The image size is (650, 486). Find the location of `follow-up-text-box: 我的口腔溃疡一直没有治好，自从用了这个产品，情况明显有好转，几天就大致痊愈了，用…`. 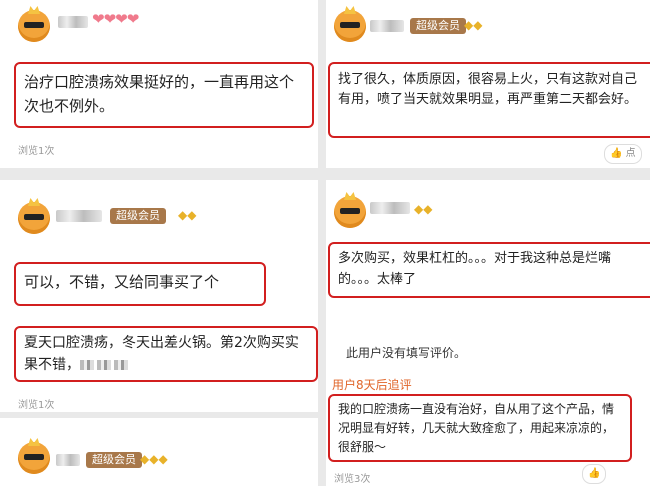

follow-up-text-box: 我的口腔溃疡一直没有治好，自从用了这个产品，情况明显有好转，几天就大致痊愈了，用… is located at coordinates (480, 428).